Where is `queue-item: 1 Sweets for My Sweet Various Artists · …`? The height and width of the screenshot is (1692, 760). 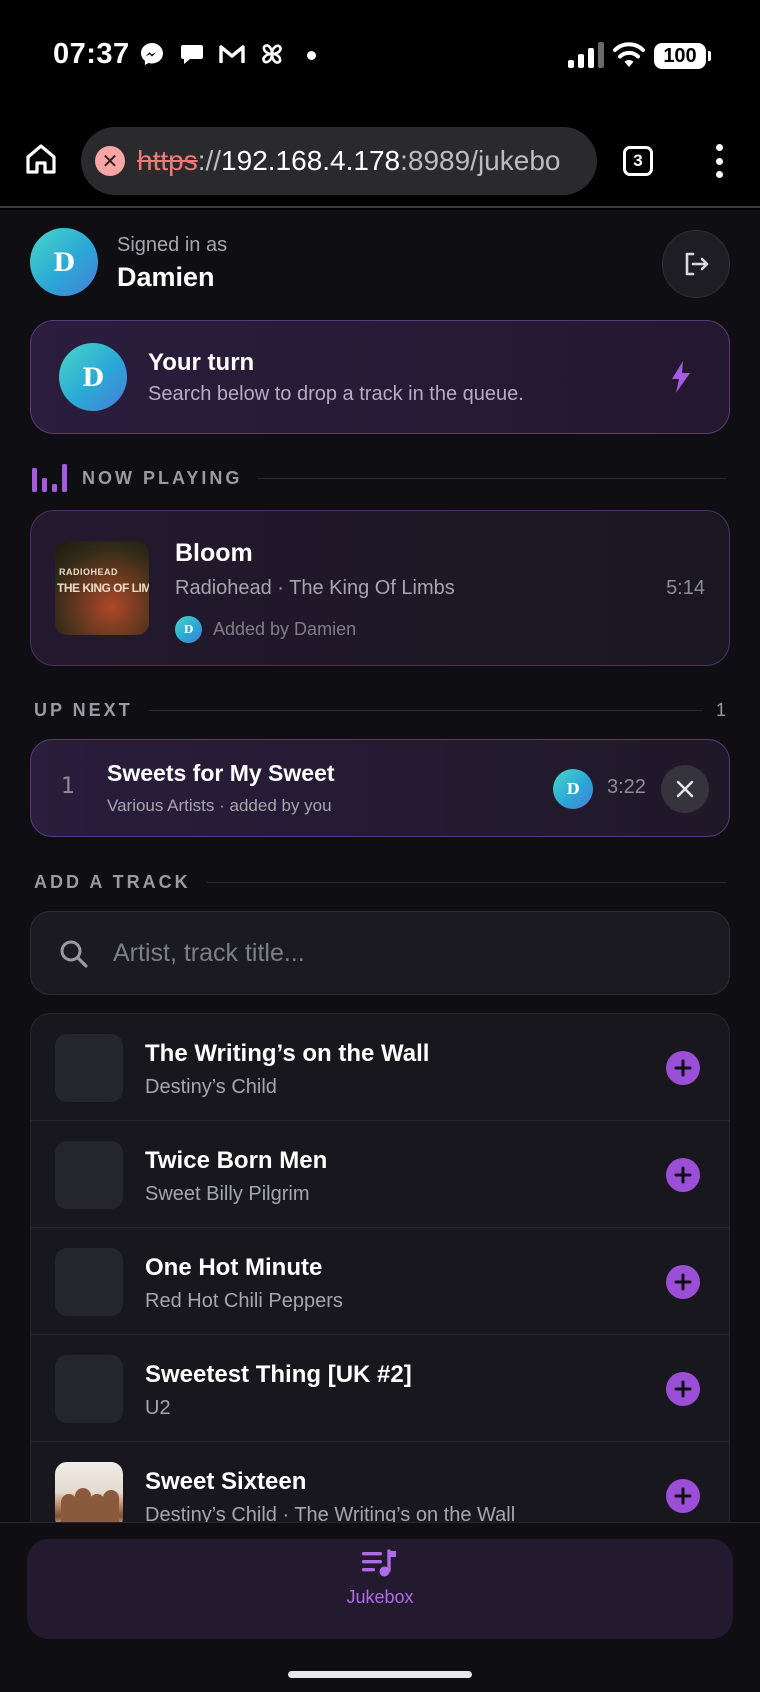 queue-item: 1 Sweets for My Sweet Various Artists · … is located at coordinates (380, 788).